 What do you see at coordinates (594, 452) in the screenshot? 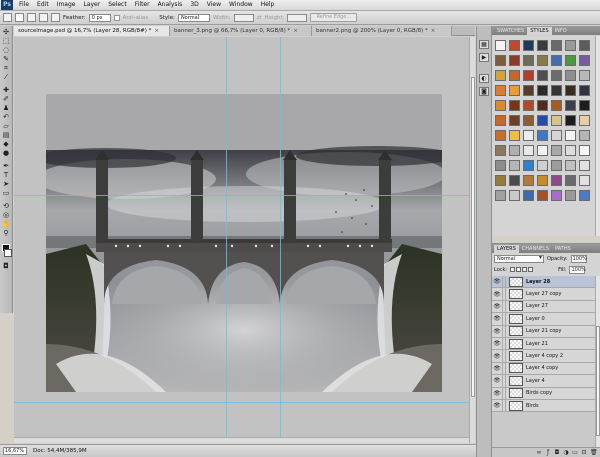
I see `delete-layer-icon: 🗑` at bounding box center [594, 452].